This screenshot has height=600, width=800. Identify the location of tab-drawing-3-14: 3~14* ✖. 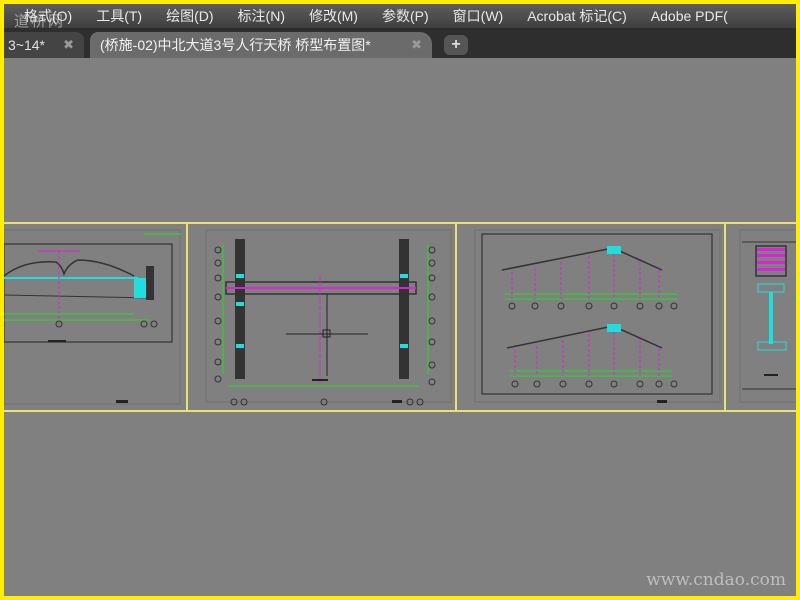
(44, 45).